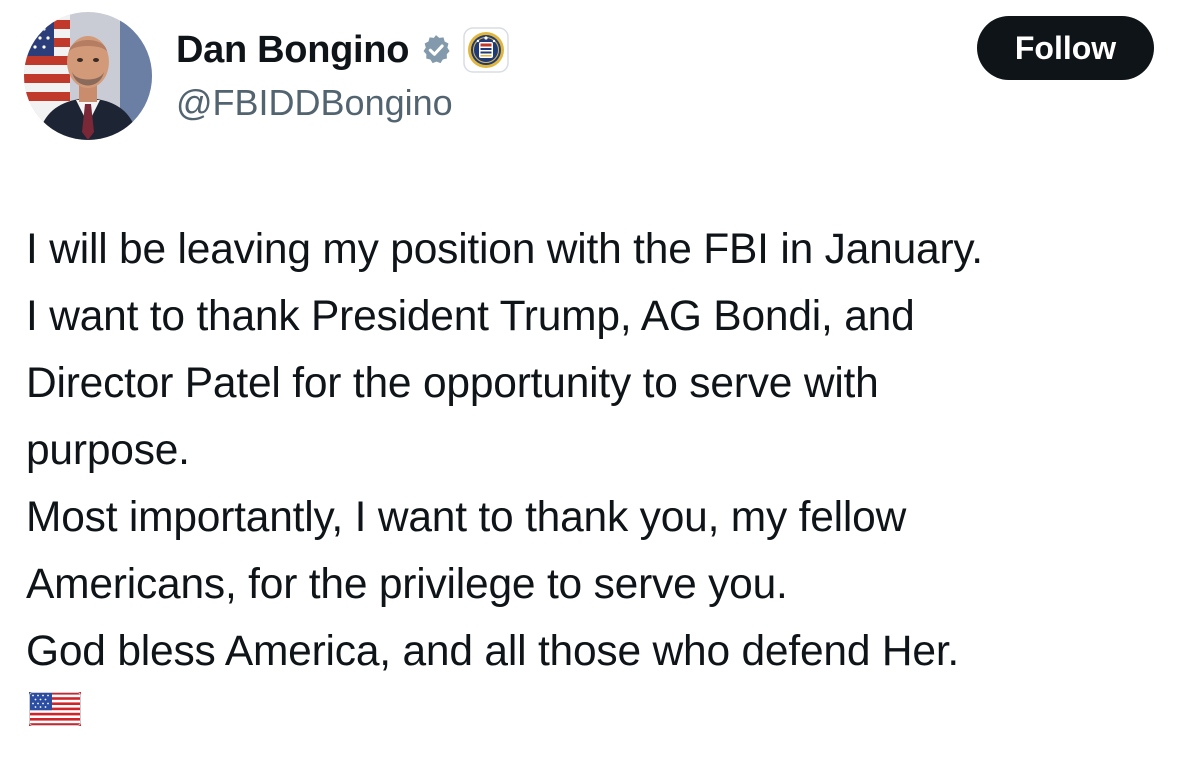  I want to click on author-handle: @FBIDDBongino, so click(314, 103).